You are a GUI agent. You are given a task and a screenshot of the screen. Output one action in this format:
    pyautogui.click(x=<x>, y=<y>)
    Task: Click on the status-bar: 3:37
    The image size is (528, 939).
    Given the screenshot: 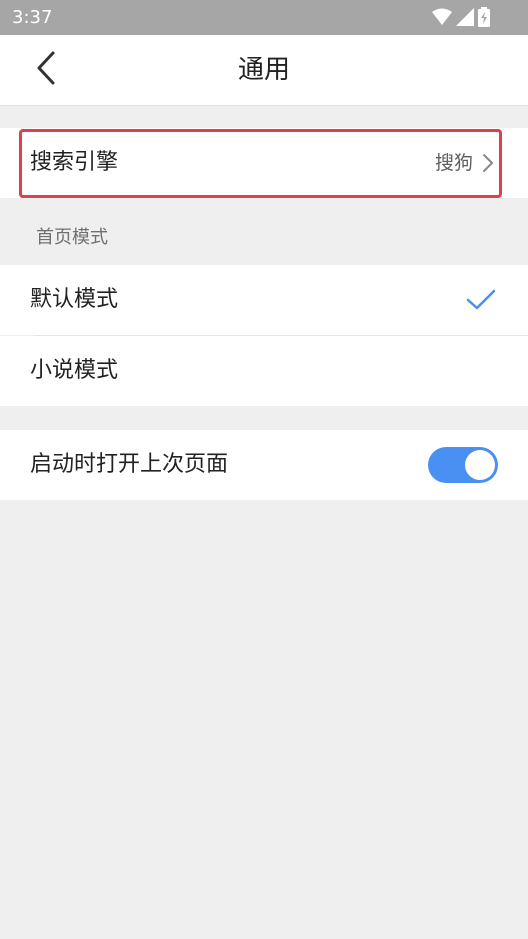 What is the action you would take?
    pyautogui.click(x=264, y=17)
    